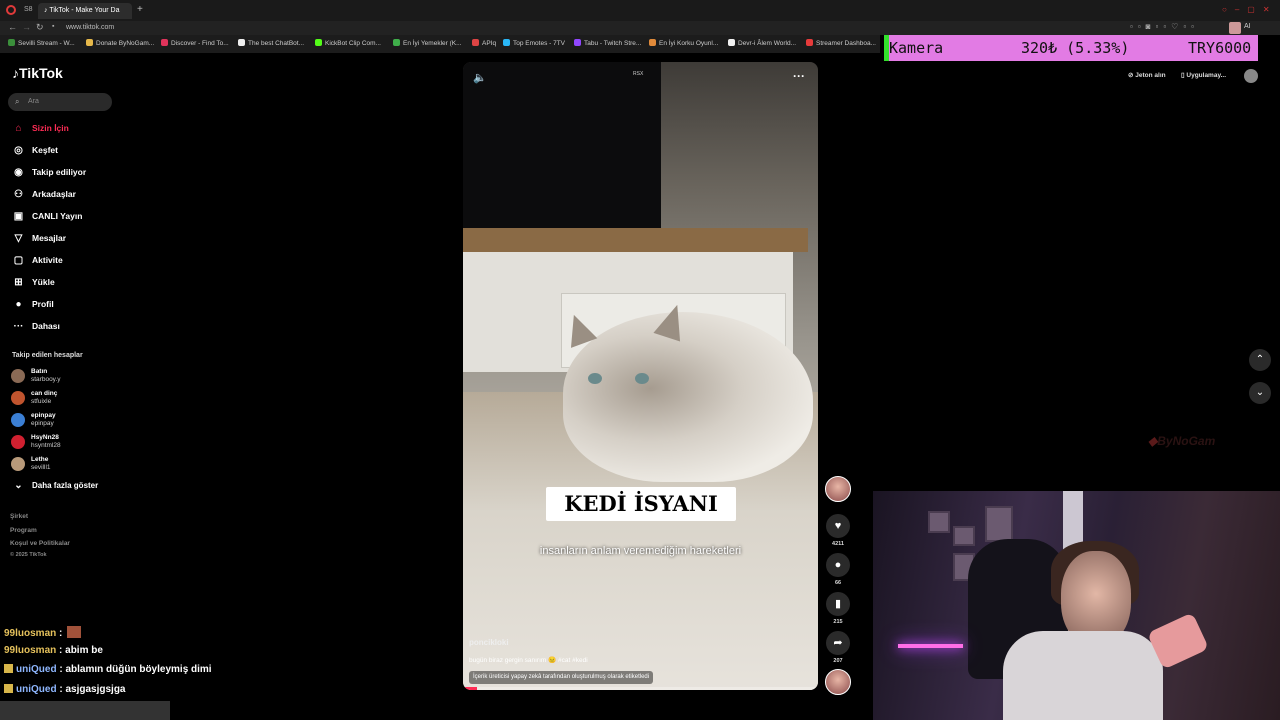  Describe the element at coordinates (47, 260) in the screenshot. I see `sidebar-item-label: Aktivite` at that location.